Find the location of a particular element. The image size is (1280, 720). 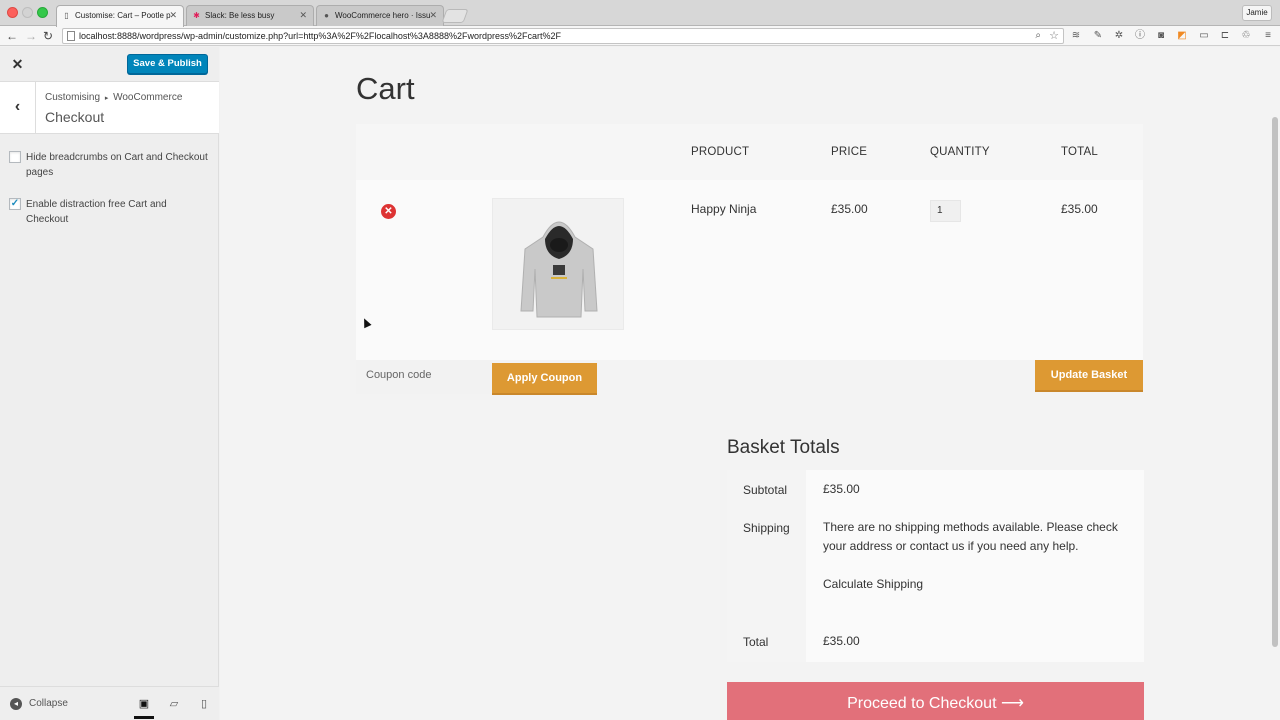

page-info-icon is located at coordinates (71, 36).